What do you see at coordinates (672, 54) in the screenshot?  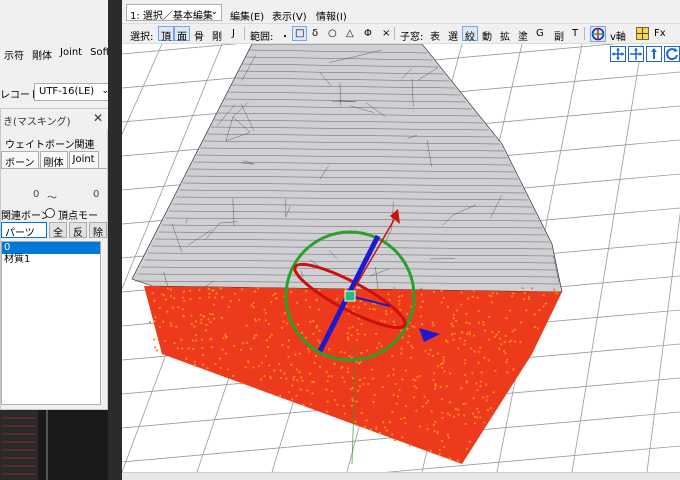 I see `rotate-icon` at bounding box center [672, 54].